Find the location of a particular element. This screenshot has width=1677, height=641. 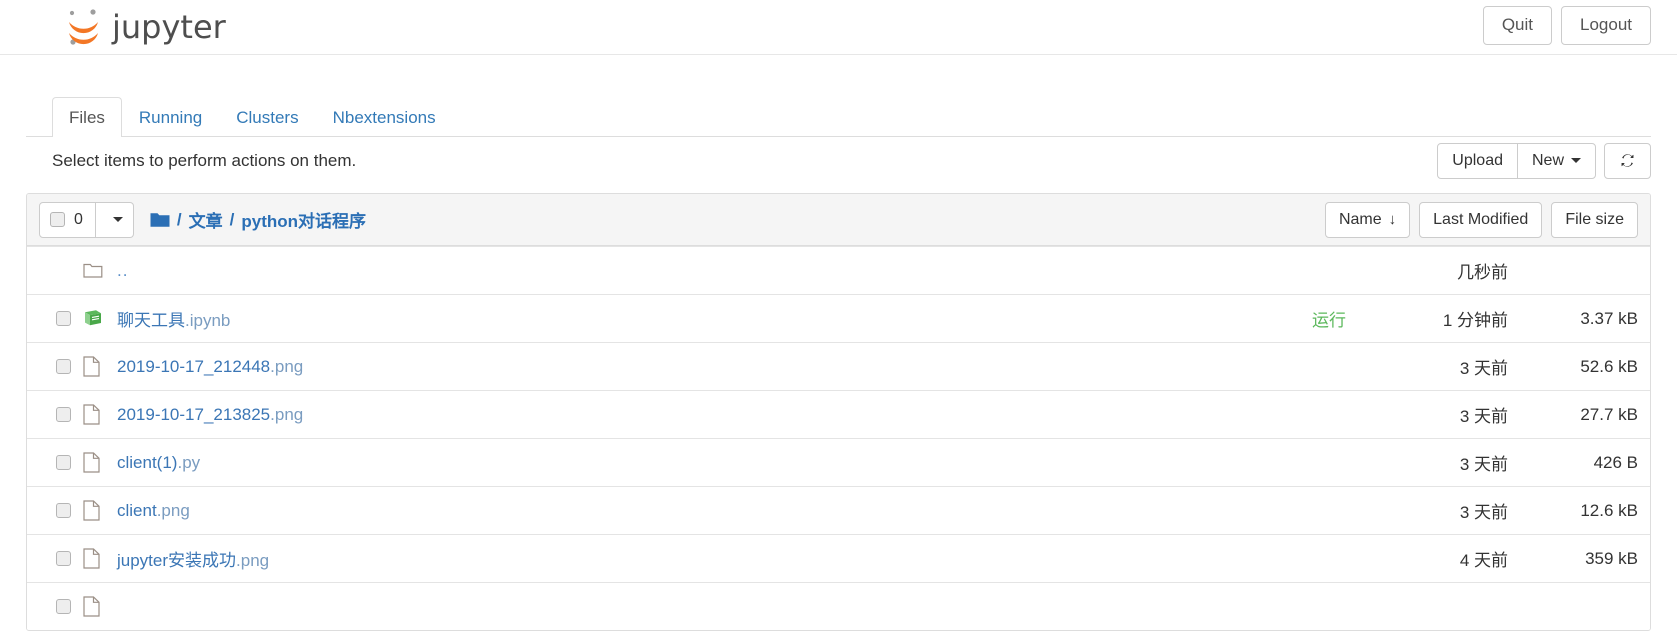

list-item: client.png 3 天前 12.6 kB is located at coordinates (838, 510).